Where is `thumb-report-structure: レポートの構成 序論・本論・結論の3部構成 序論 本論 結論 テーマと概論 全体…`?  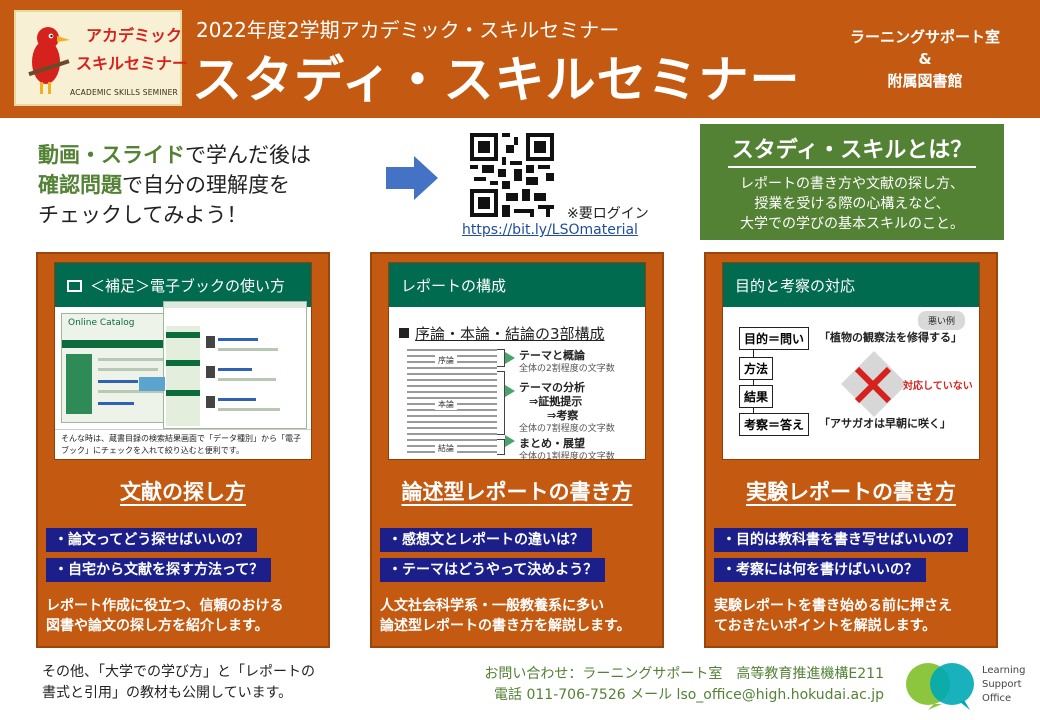
thumb-report-structure: レポートの構成 序論・本論・結論の3部構成 序論 本論 結論 テーマと概論 全体… is located at coordinates (517, 361).